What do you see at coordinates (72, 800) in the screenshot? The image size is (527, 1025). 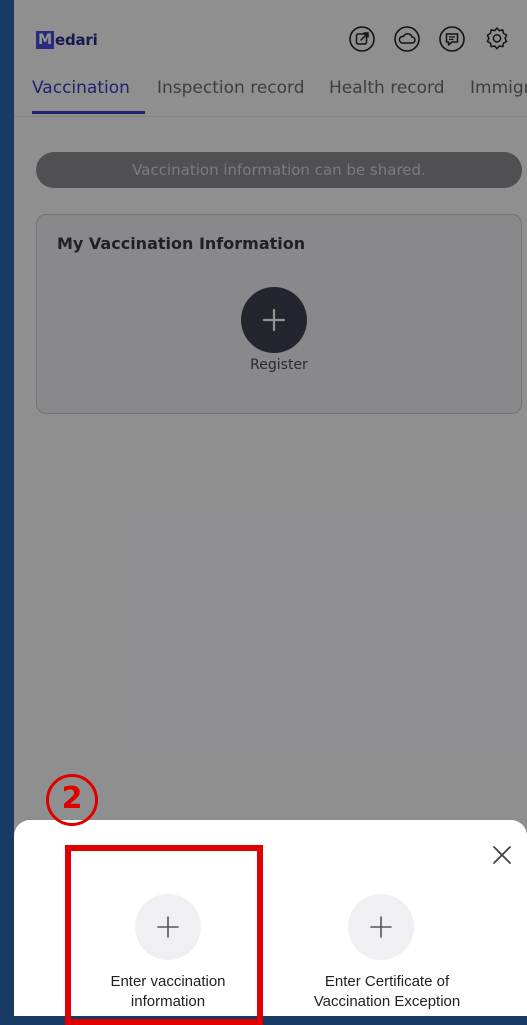 I see `step-number-badge: 2` at bounding box center [72, 800].